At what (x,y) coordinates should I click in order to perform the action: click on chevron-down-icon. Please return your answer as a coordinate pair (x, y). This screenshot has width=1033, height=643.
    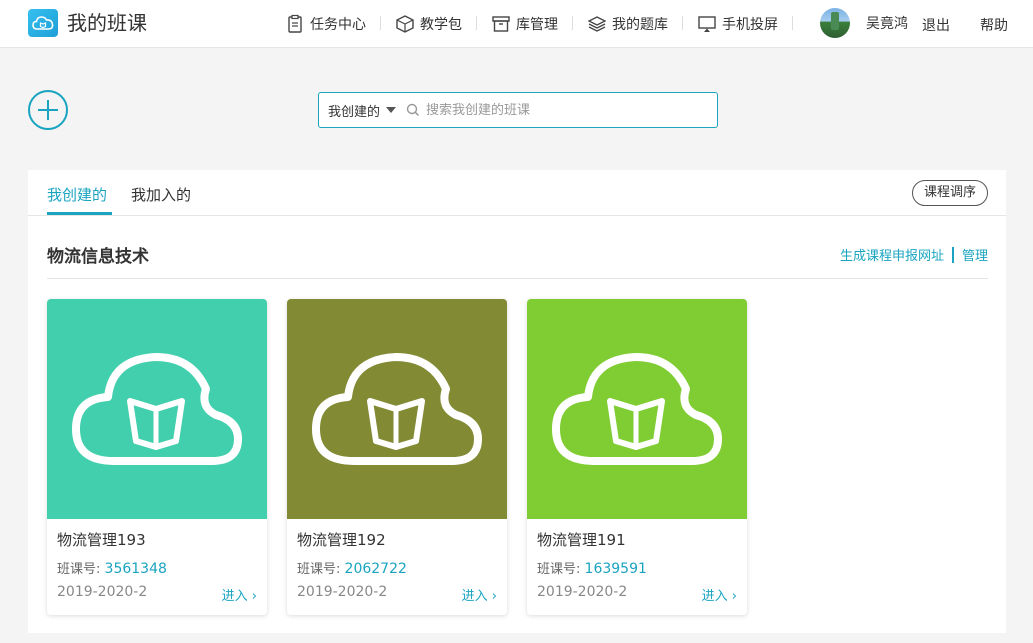
    Looking at the image, I should click on (391, 110).